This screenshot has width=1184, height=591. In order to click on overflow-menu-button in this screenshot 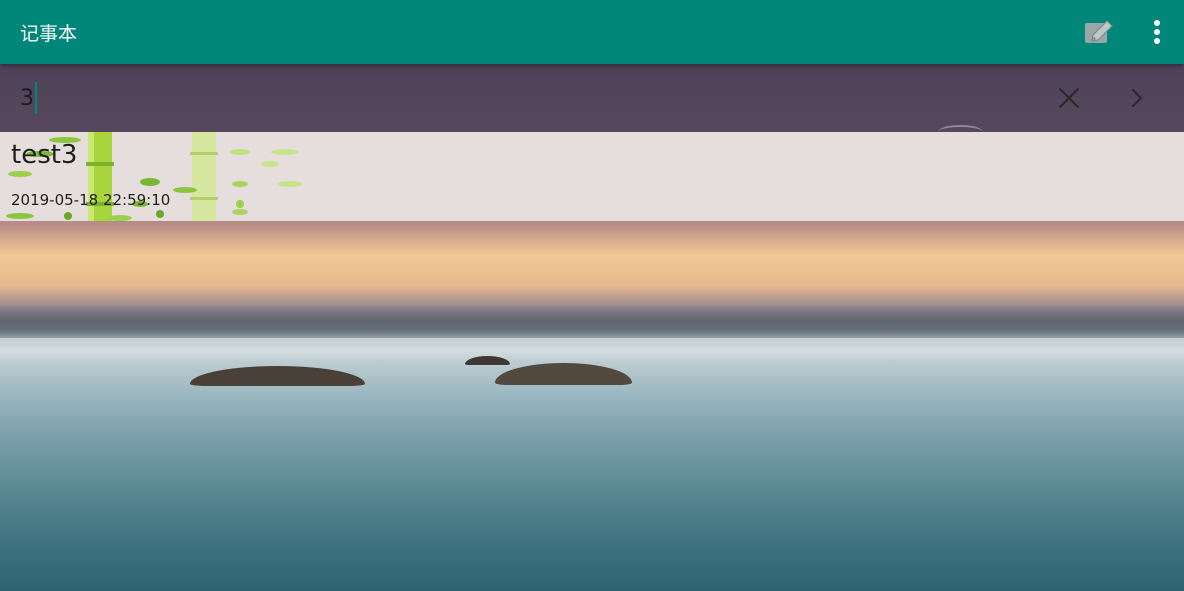, I will do `click(1157, 32)`.